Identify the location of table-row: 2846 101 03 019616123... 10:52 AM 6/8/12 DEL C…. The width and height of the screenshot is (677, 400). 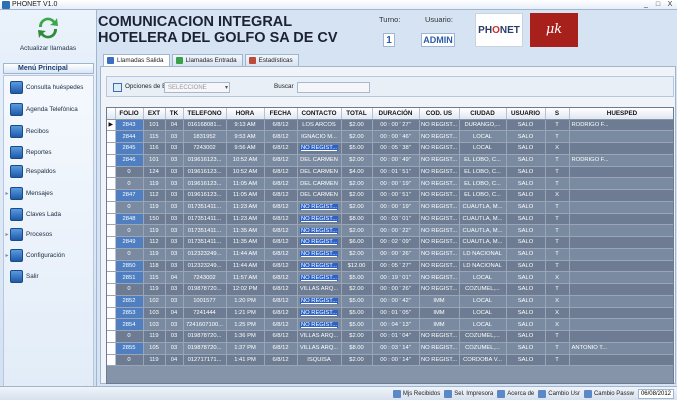
(390, 160).